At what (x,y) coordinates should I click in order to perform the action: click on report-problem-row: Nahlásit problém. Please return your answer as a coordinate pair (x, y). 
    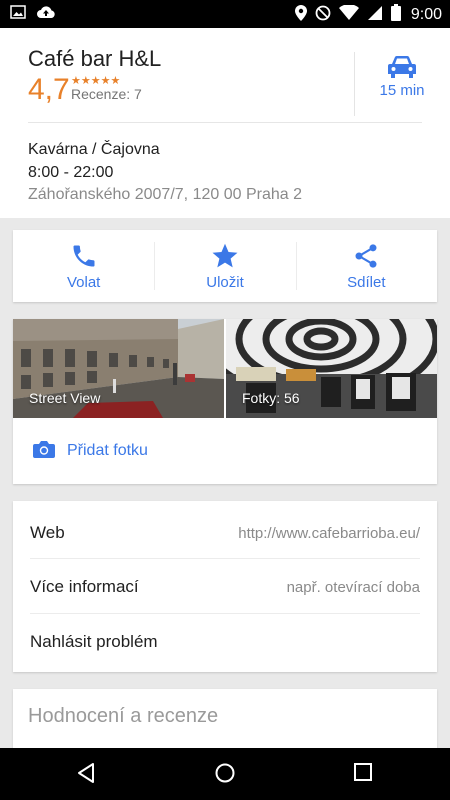
    Looking at the image, I should click on (225, 641).